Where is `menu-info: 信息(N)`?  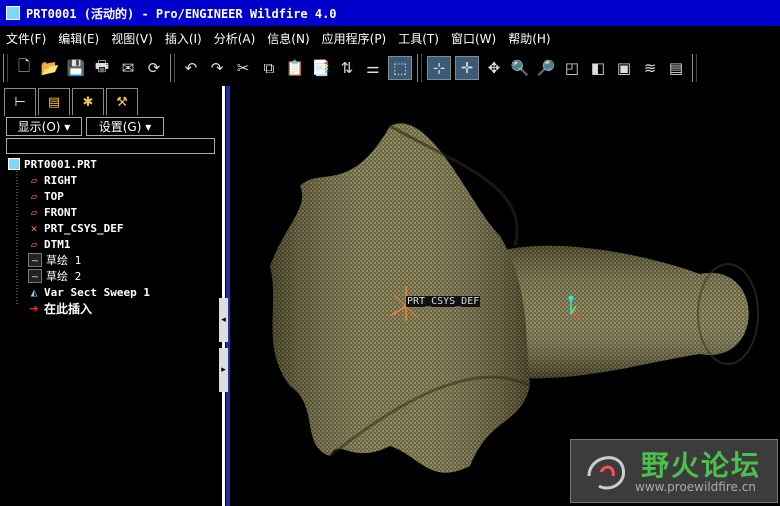 menu-info: 信息(N) is located at coordinates (288, 38).